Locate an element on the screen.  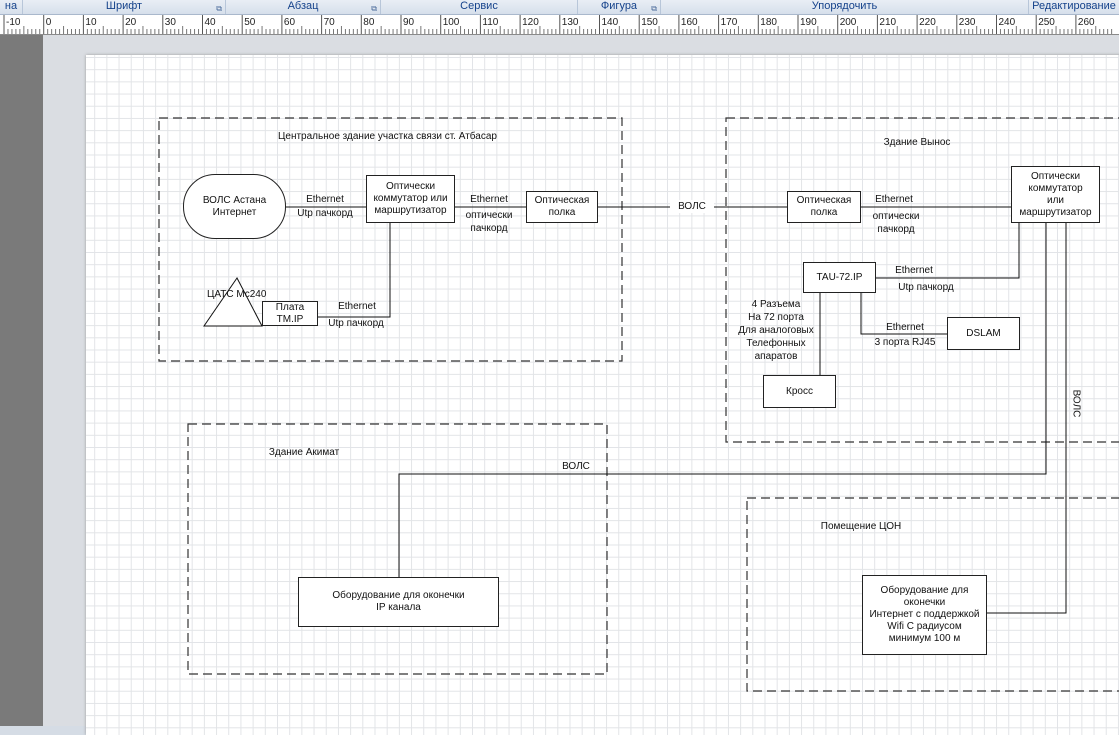
node-label: DSLAM is located at coordinates (983, 333).